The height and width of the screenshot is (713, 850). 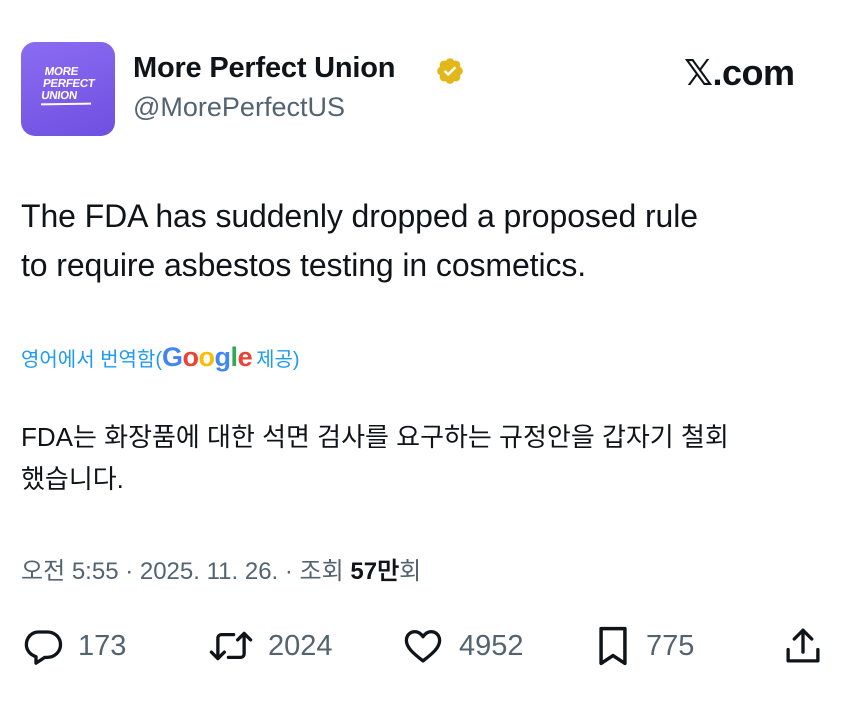 I want to click on bookmark-button: 775, so click(x=644, y=646).